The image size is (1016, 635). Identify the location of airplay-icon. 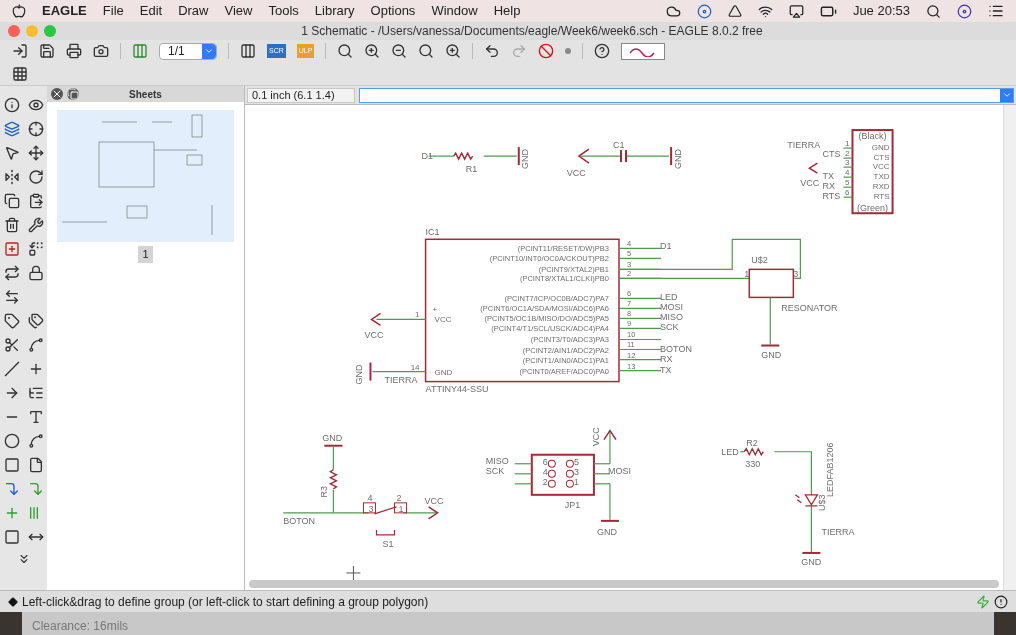
(796, 11).